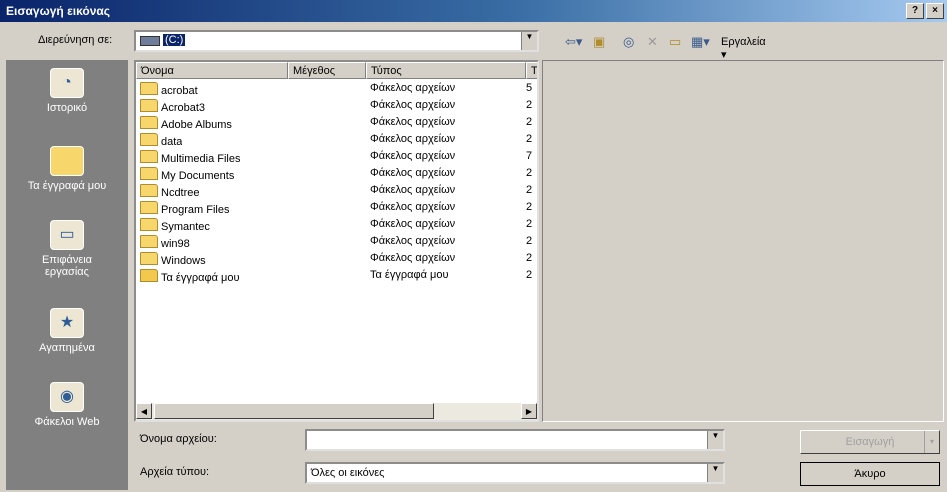 The height and width of the screenshot is (492, 947). Describe the element at coordinates (67, 397) in the screenshot. I see `web-folders-icon: ◉` at that location.